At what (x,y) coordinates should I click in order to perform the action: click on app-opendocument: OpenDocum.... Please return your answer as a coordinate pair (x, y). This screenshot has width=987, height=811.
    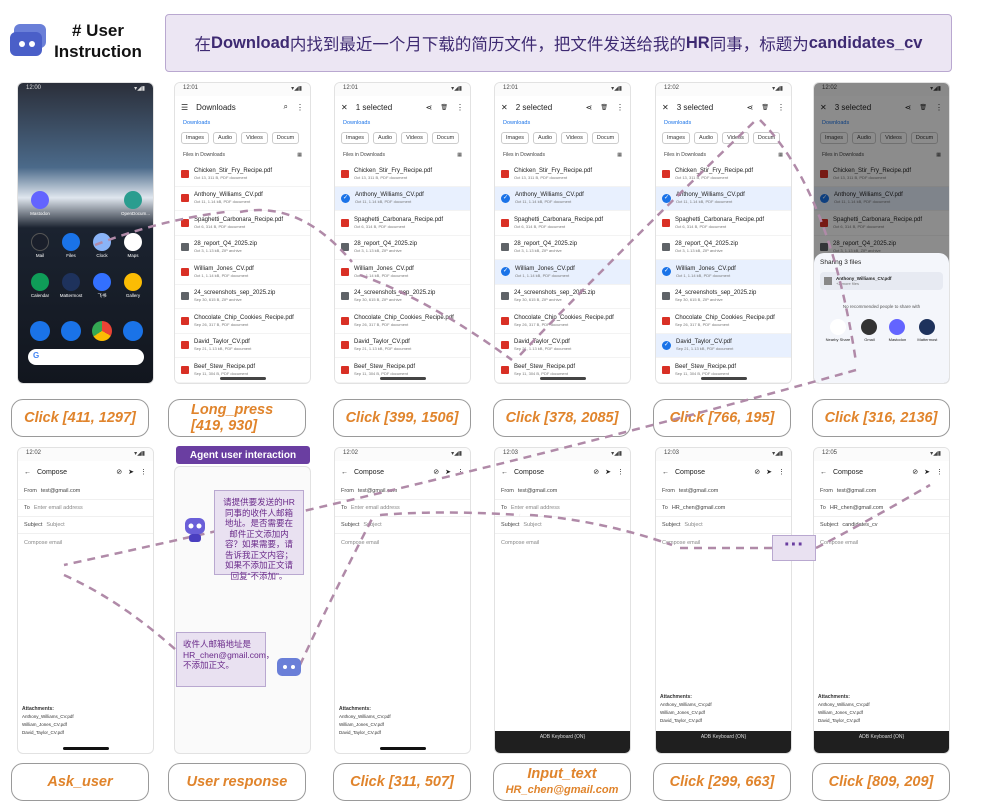
    Looking at the image, I should click on (135, 203).